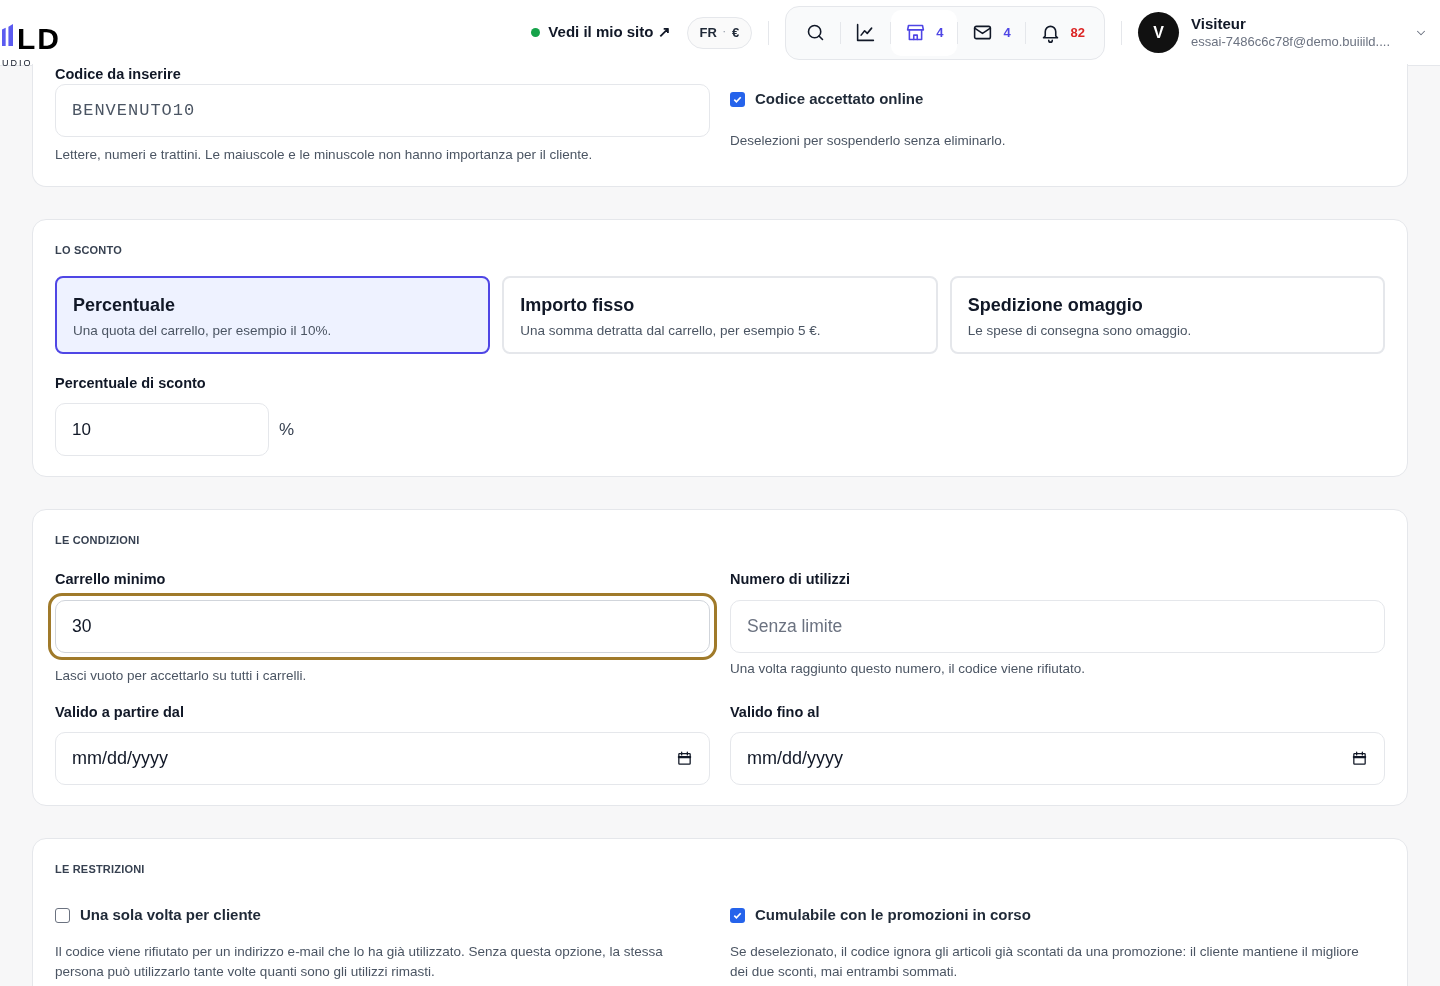  What do you see at coordinates (382, 626) in the screenshot?
I see `text-input: 30` at bounding box center [382, 626].